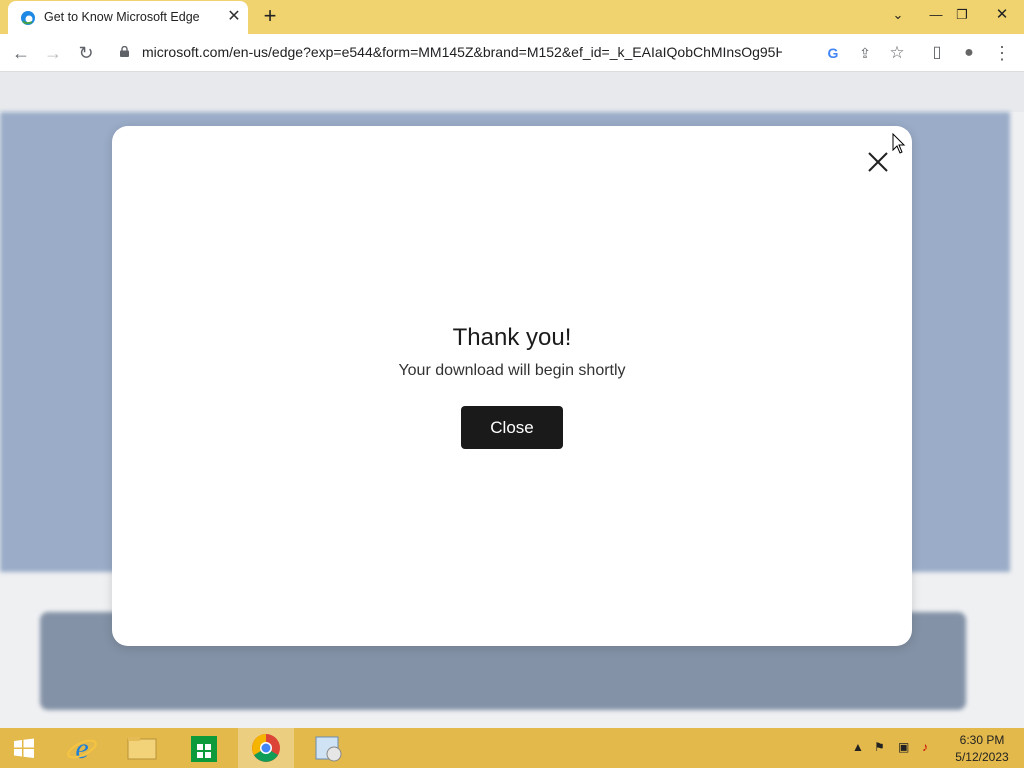 The height and width of the screenshot is (768, 1024). What do you see at coordinates (937, 53) in the screenshot?
I see `side-panel-icon: ▯` at bounding box center [937, 53].